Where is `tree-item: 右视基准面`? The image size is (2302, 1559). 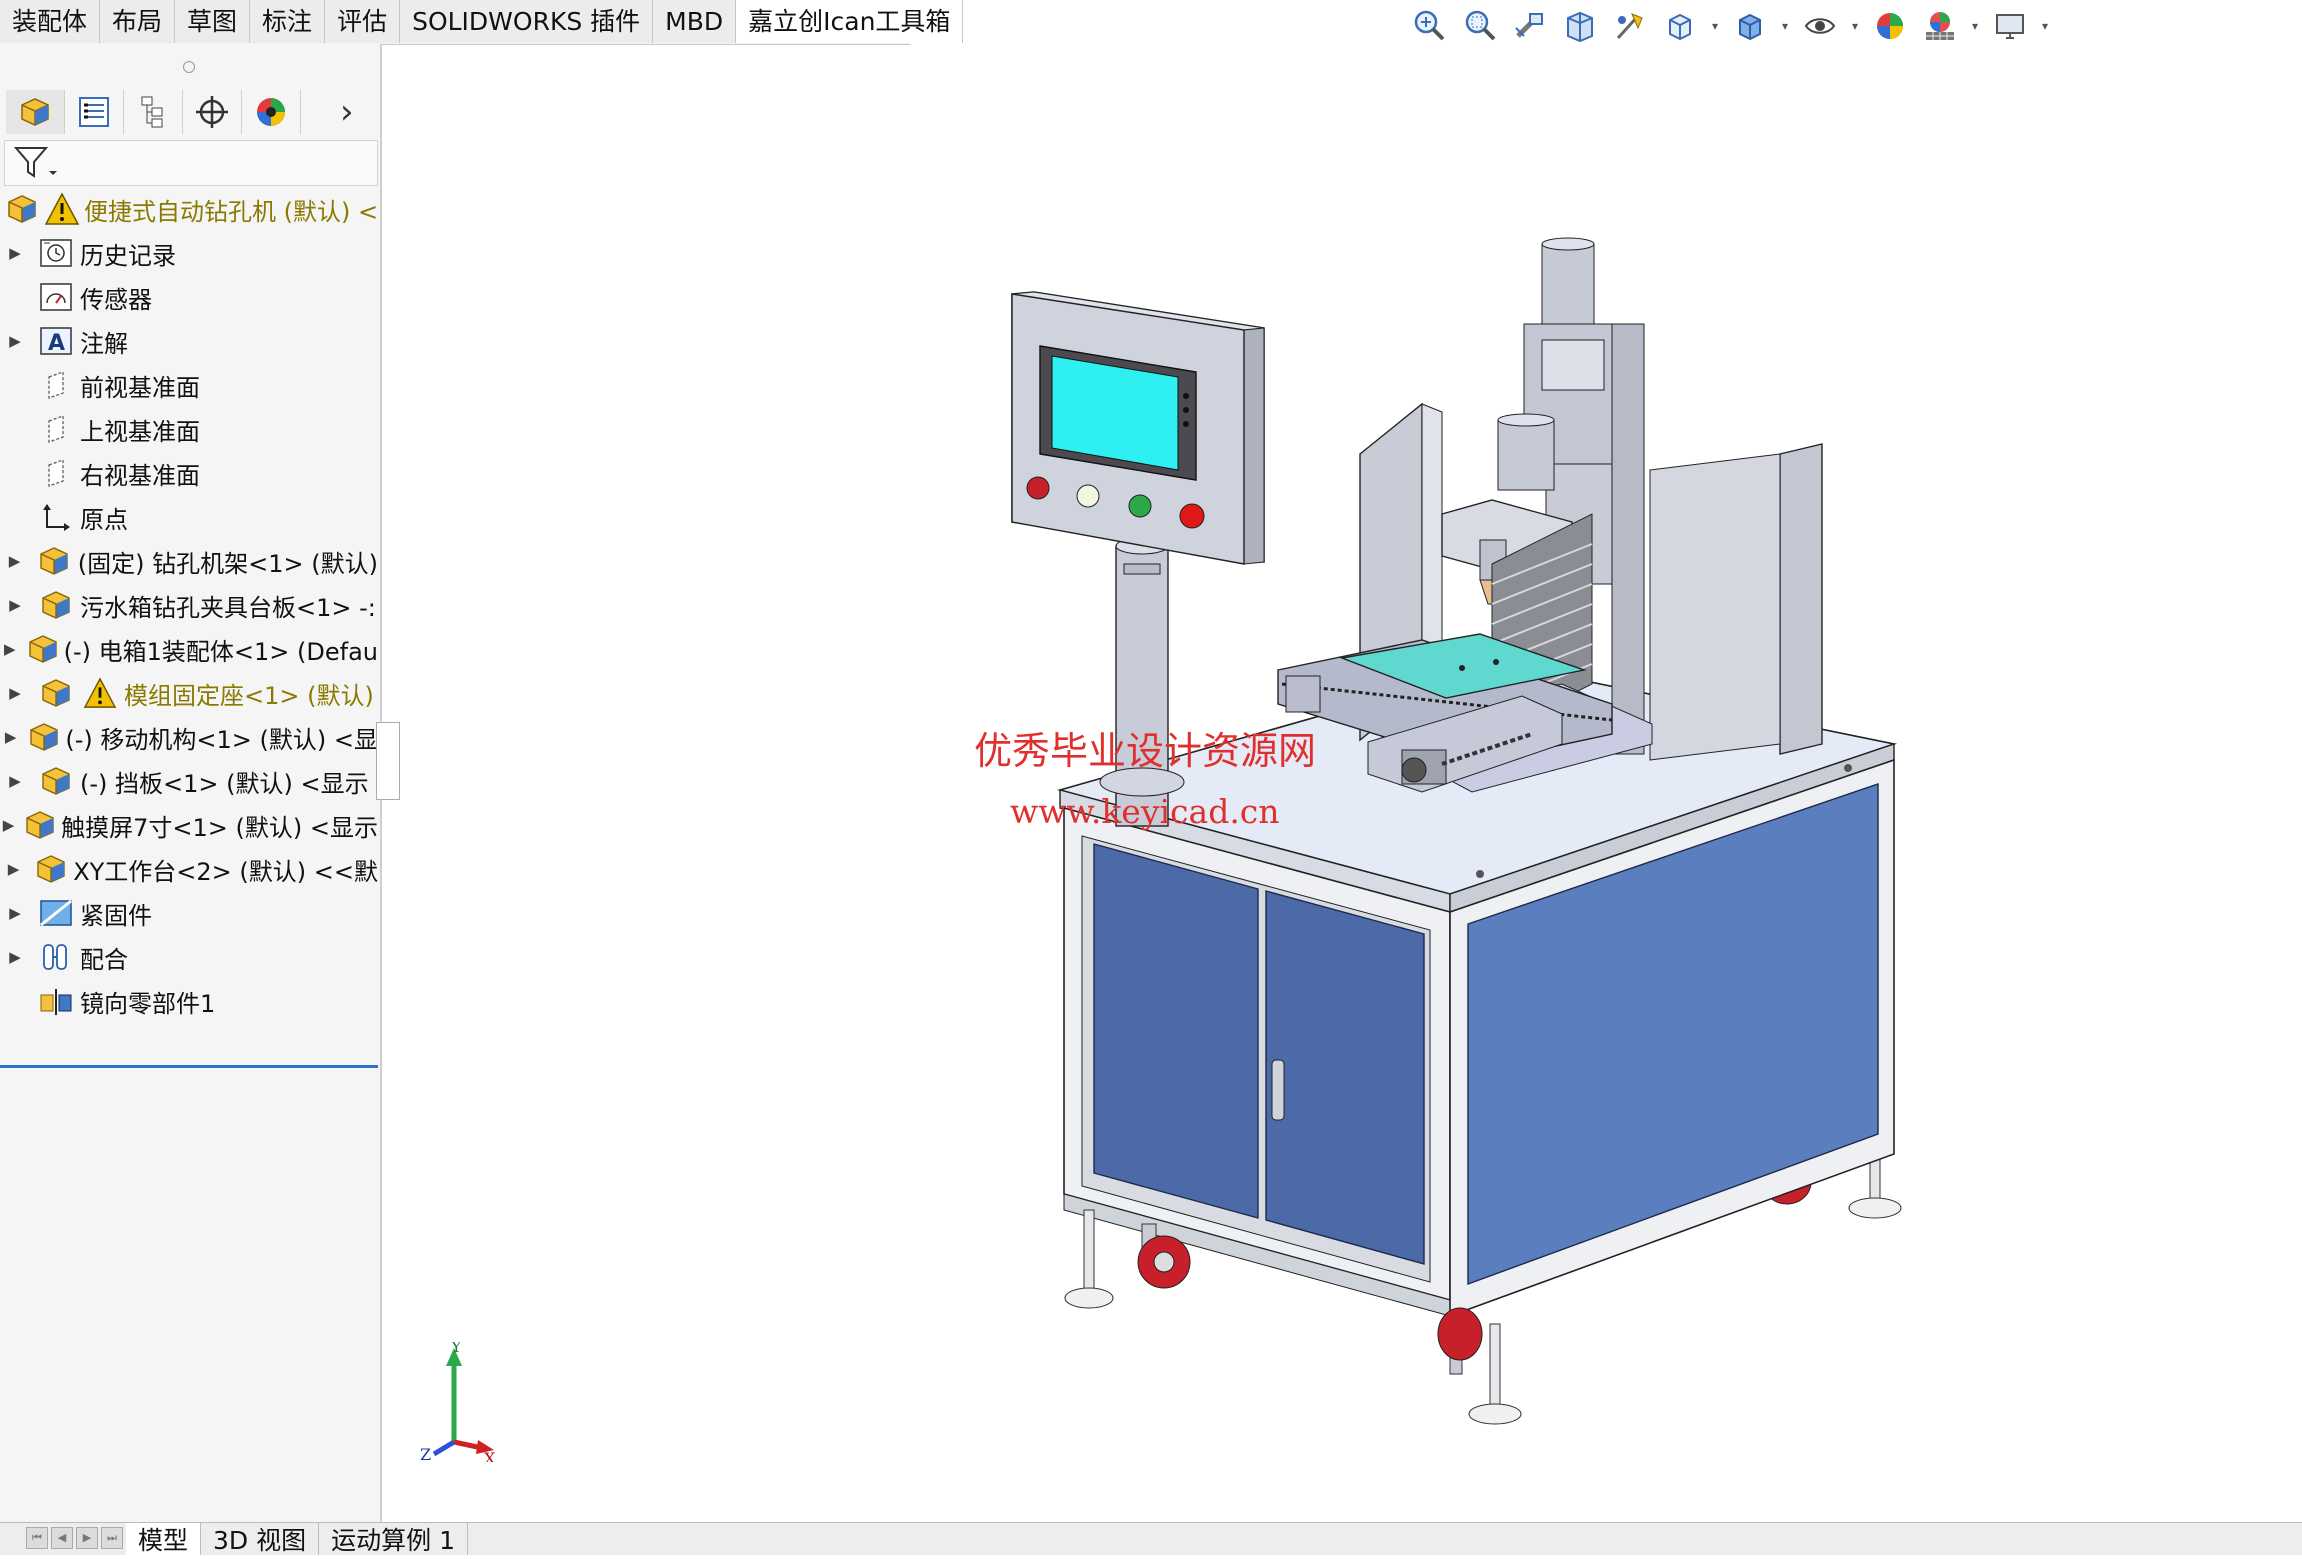 tree-item: 右视基准面 is located at coordinates (189, 473).